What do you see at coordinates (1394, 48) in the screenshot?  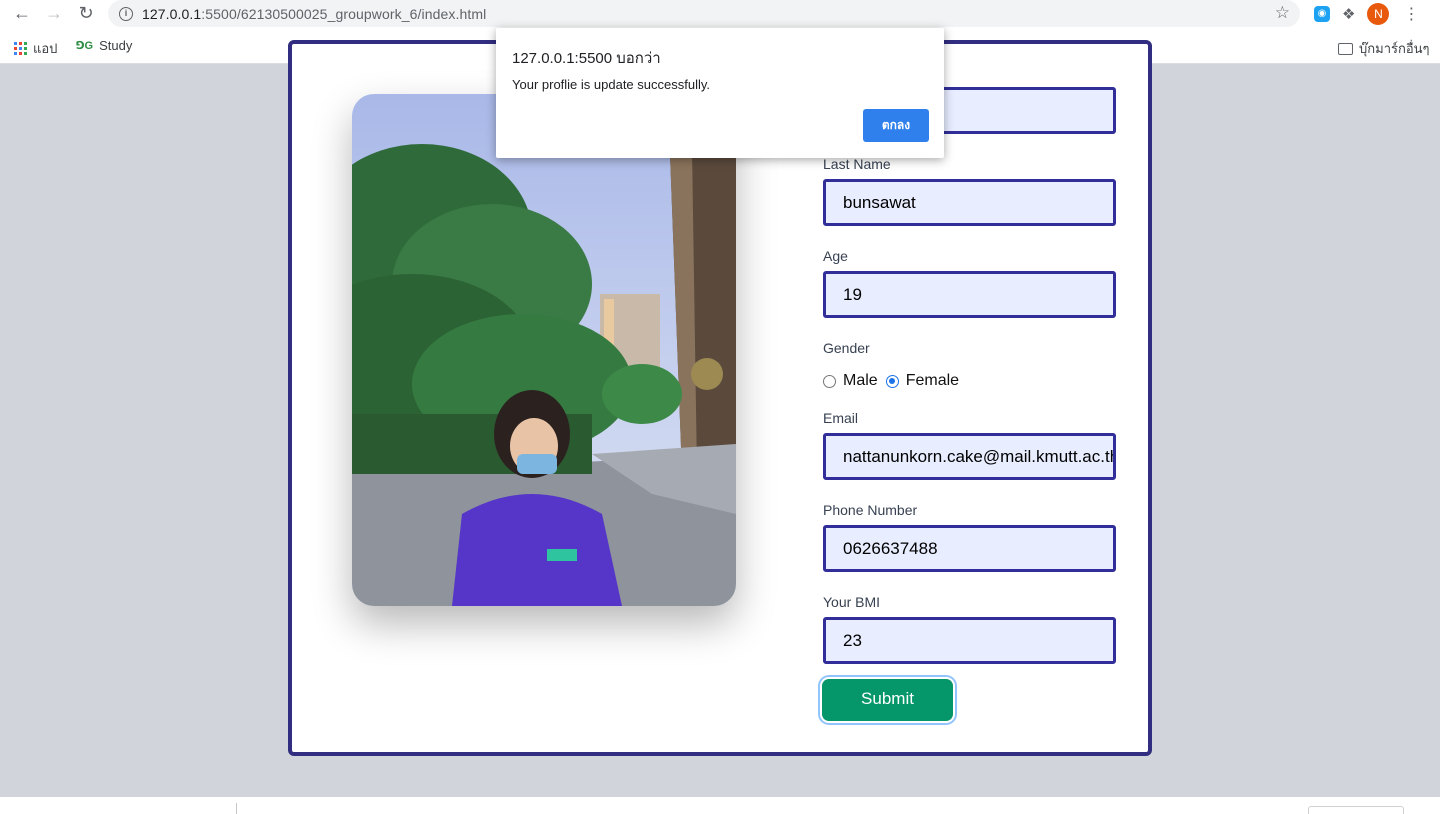 I see `bookmark-other-label: บุ๊กมาร์กอื่นๆ` at bounding box center [1394, 48].